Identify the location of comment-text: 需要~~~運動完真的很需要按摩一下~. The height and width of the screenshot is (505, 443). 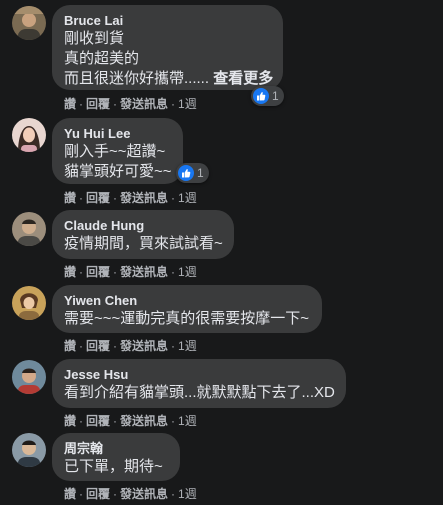
(187, 318).